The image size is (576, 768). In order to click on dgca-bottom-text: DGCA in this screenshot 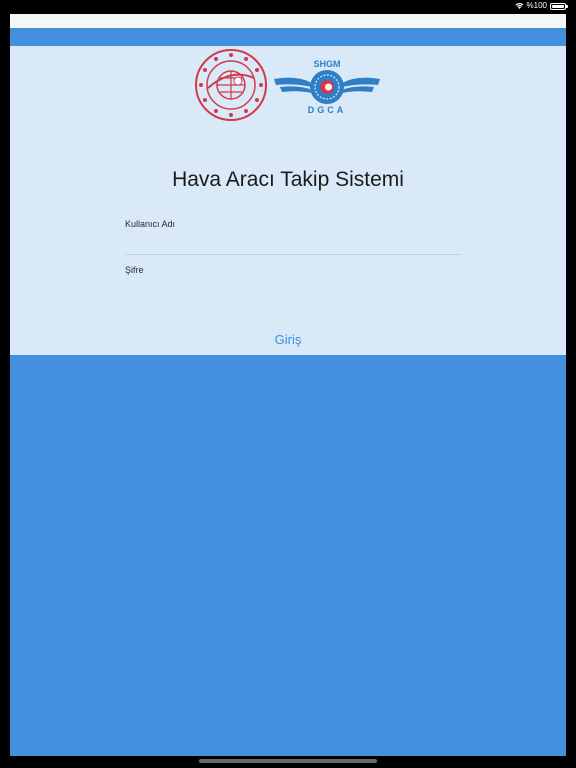, I will do `click(327, 110)`.